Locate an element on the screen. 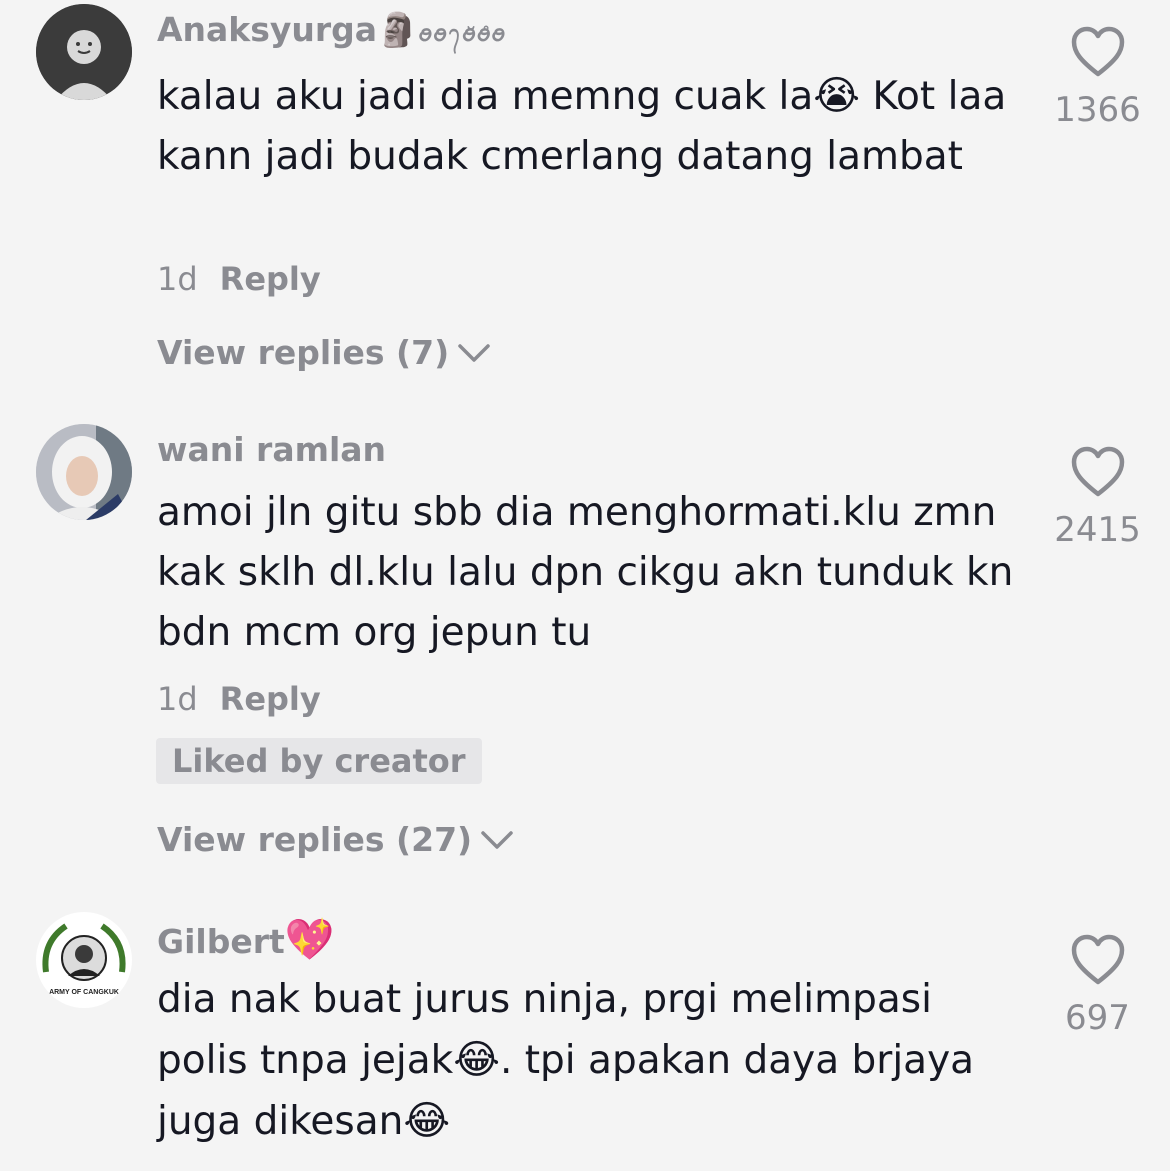 This screenshot has height=1171, width=1170. username: Anaksyurga🗿ꪮꪮ᭢ꪮ̆ꪮ̊ꪮ is located at coordinates (331, 34).